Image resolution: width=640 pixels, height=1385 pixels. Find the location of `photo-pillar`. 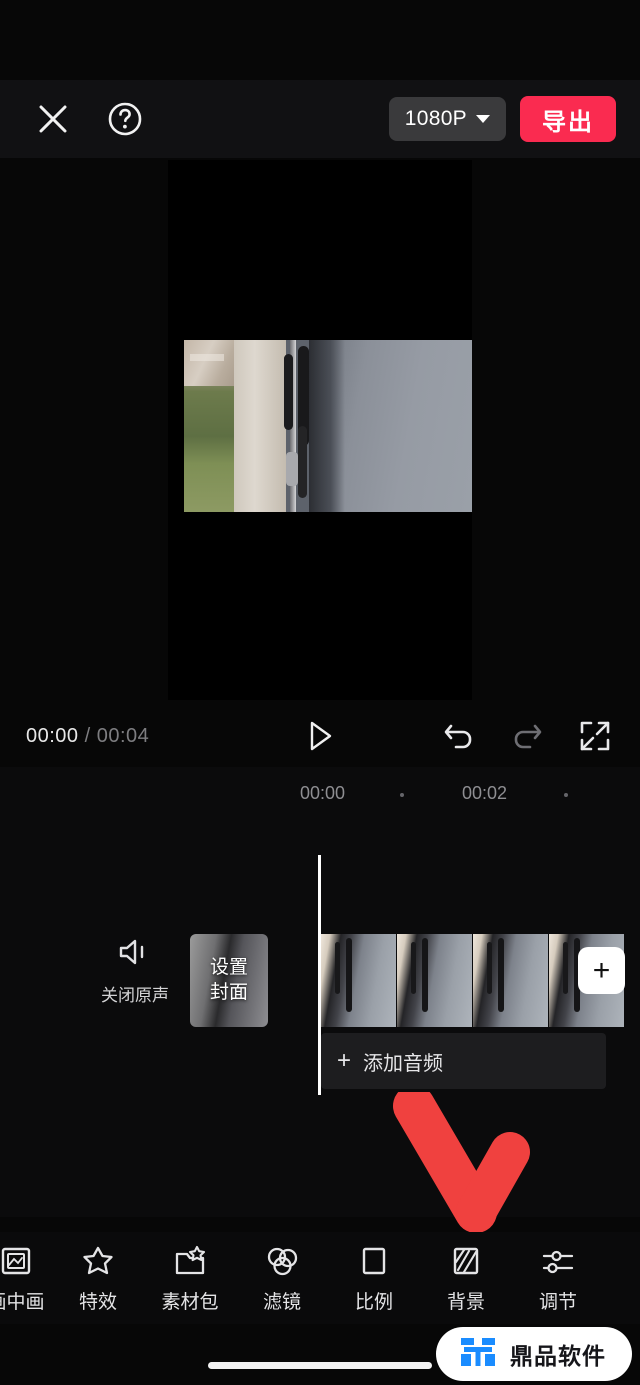

photo-pillar is located at coordinates (260, 426).